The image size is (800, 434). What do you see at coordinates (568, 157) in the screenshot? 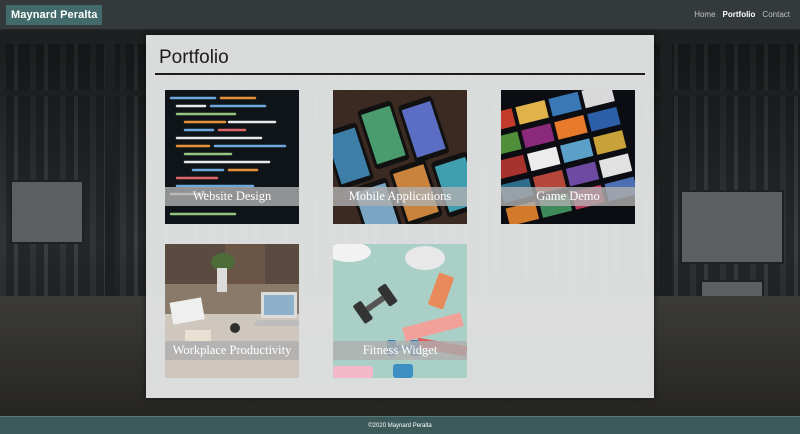
I see `project-card-game-demo: Game Demo` at bounding box center [568, 157].